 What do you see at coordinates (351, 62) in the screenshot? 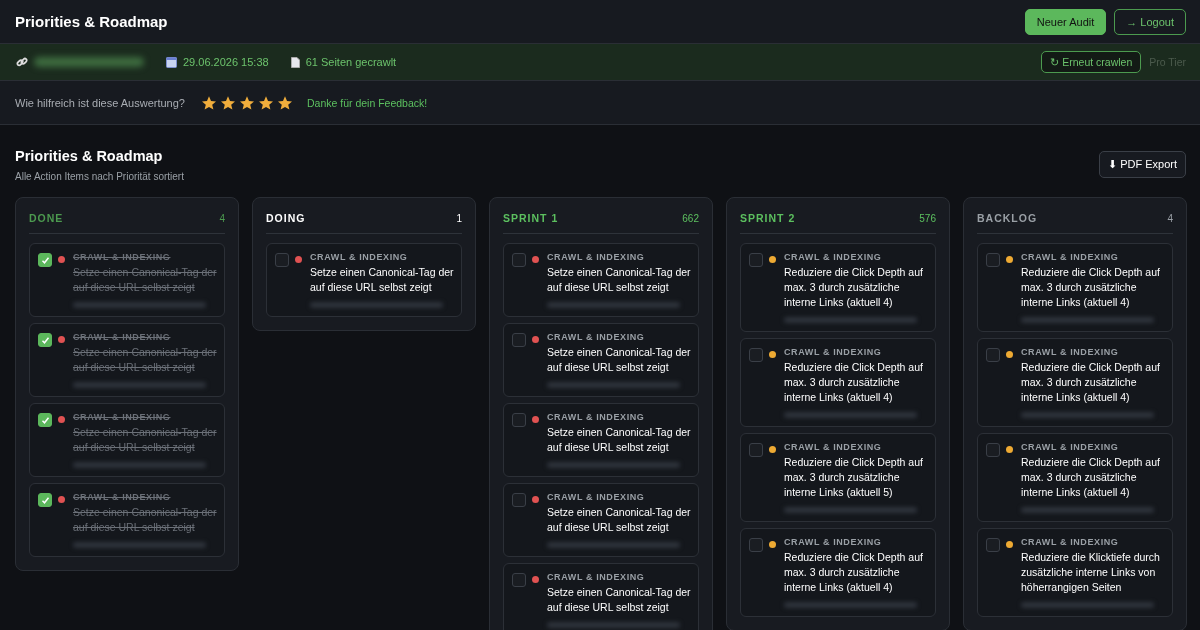
I see `pages-crawled: 61 Seiten gecrawlt` at bounding box center [351, 62].